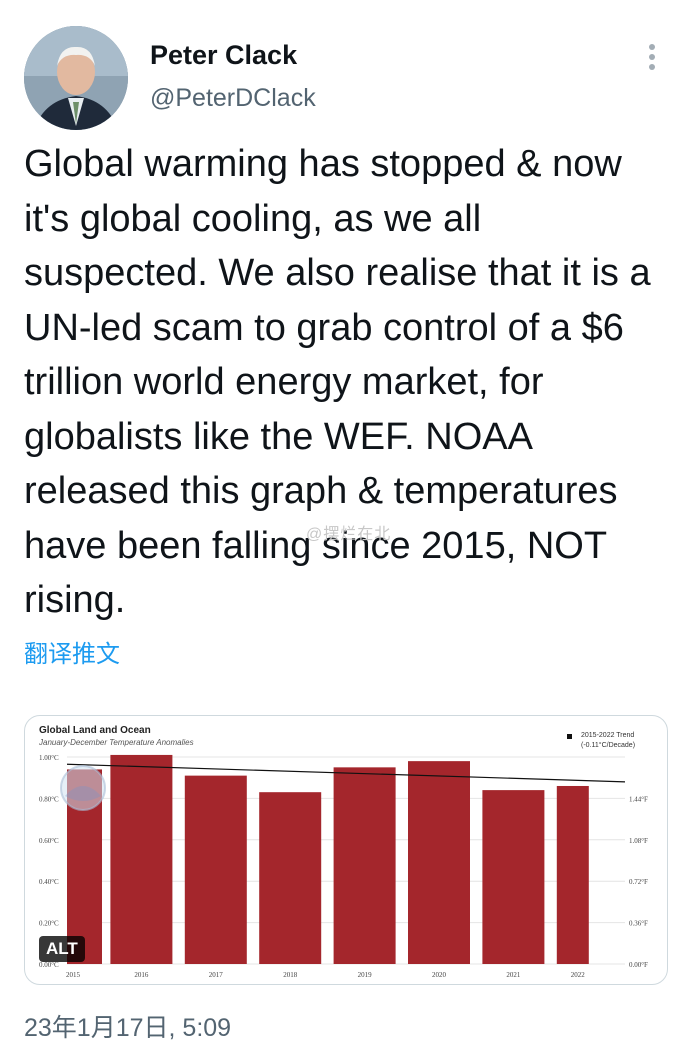  I want to click on author-avatar, so click(76, 78).